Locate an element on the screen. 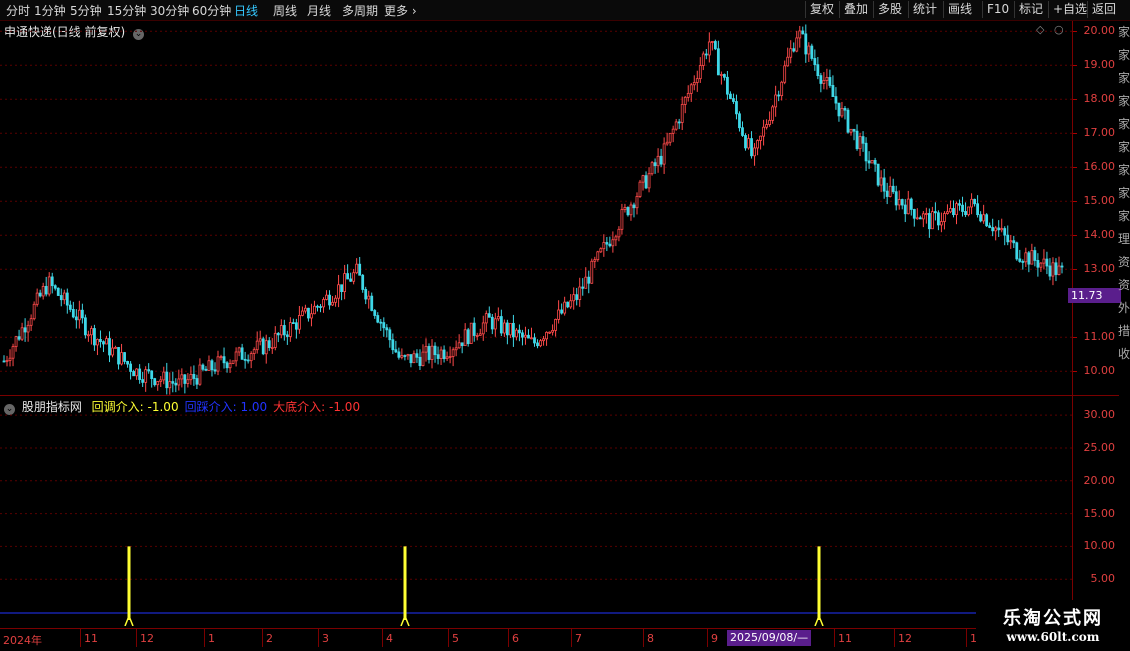 The width and height of the screenshot is (1130, 651). period-tab-0: 分时 is located at coordinates (18, 10).